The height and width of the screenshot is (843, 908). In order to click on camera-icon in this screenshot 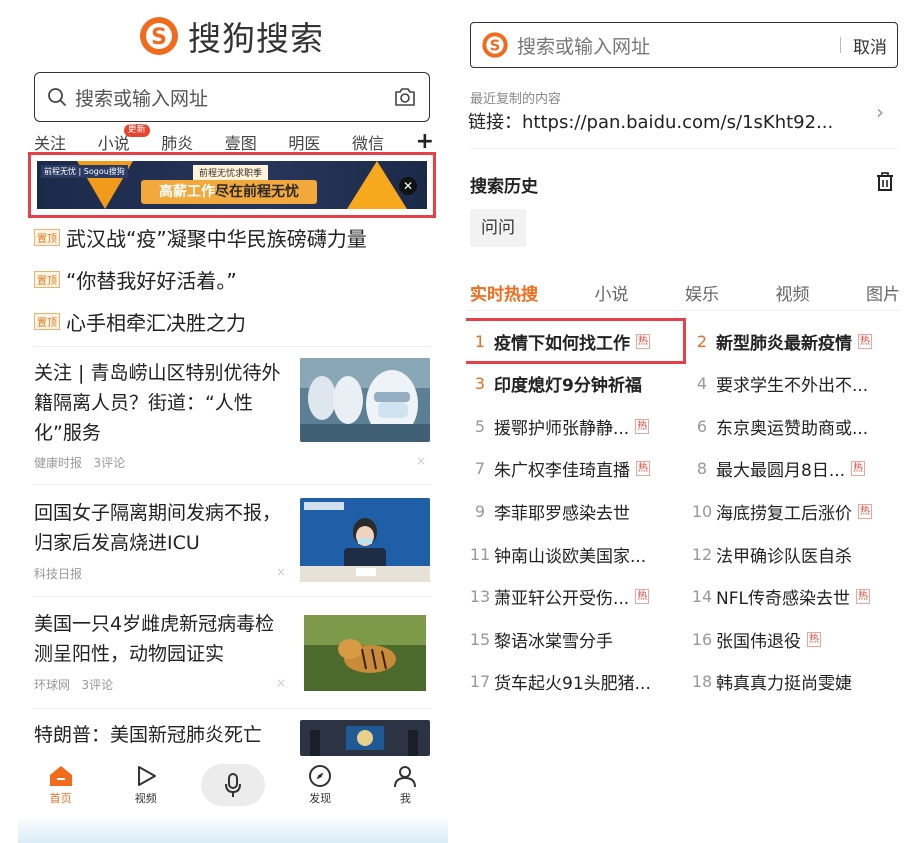, I will do `click(405, 97)`.